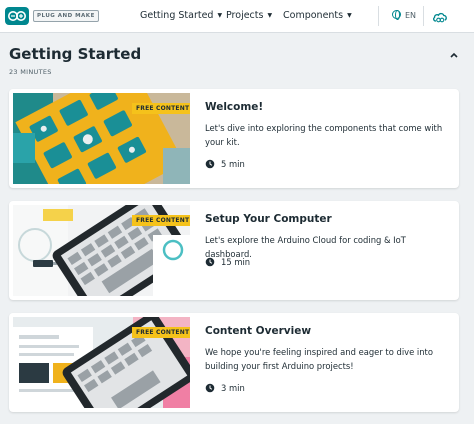  Describe the element at coordinates (440, 16) in the screenshot. I see `cloud-icon` at that location.